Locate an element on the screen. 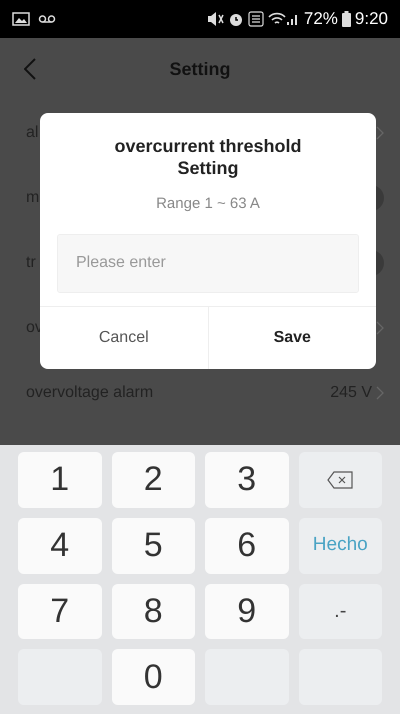 This screenshot has height=714, width=400. gallery-icon is located at coordinates (21, 19).